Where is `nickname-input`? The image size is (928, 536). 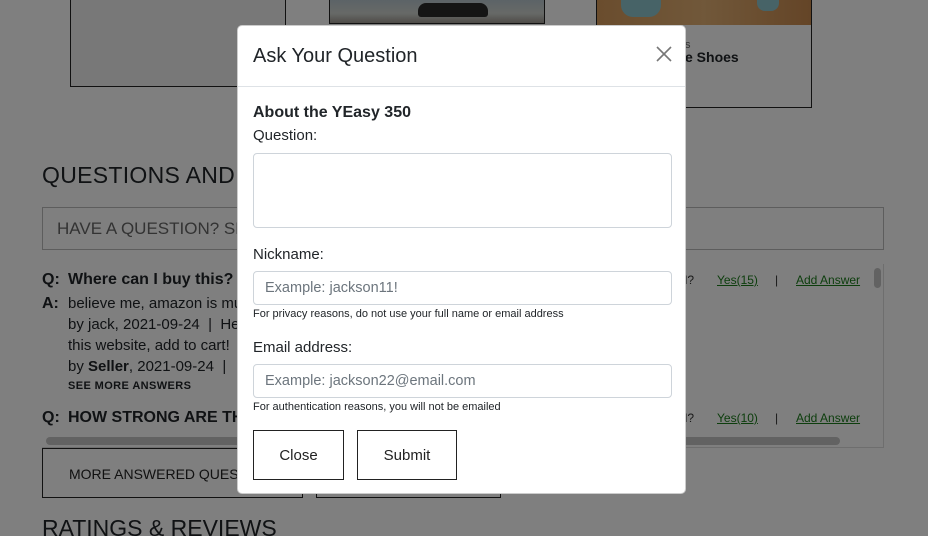 nickname-input is located at coordinates (462, 288).